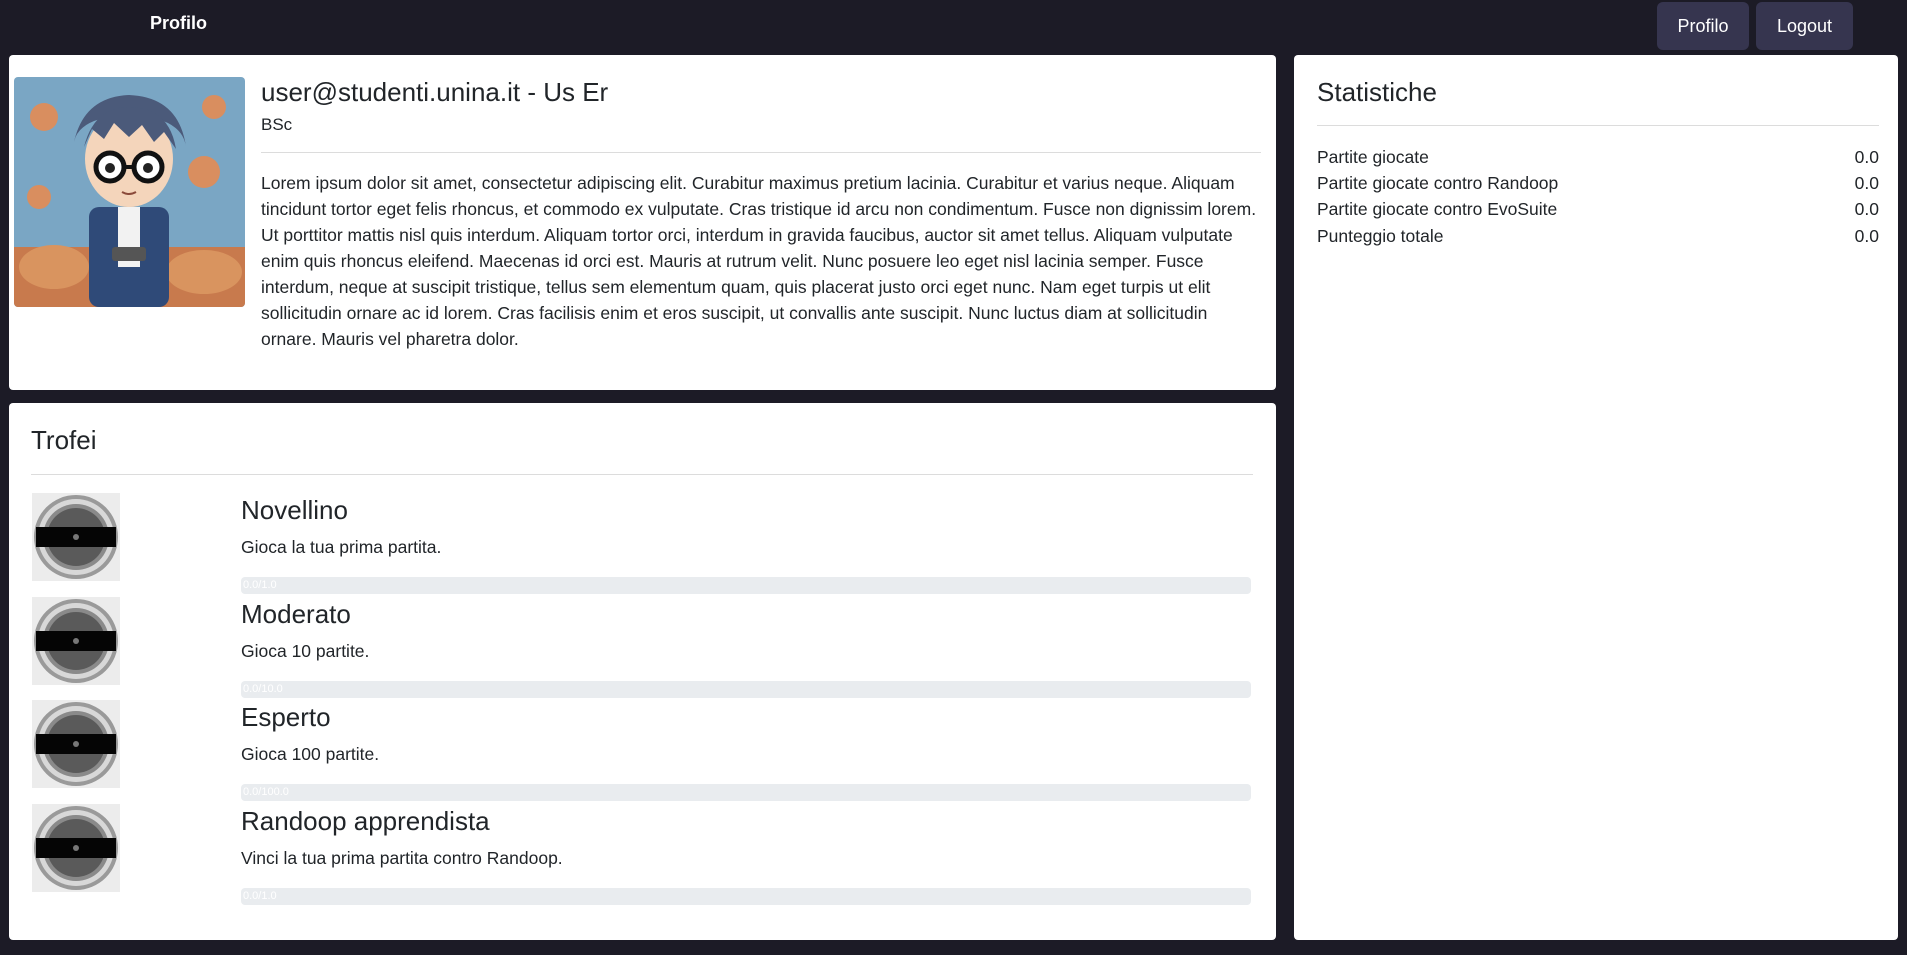 This screenshot has width=1907, height=955. Describe the element at coordinates (1598, 157) in the screenshot. I see `stat-row: Partite giocate 0.0` at that location.